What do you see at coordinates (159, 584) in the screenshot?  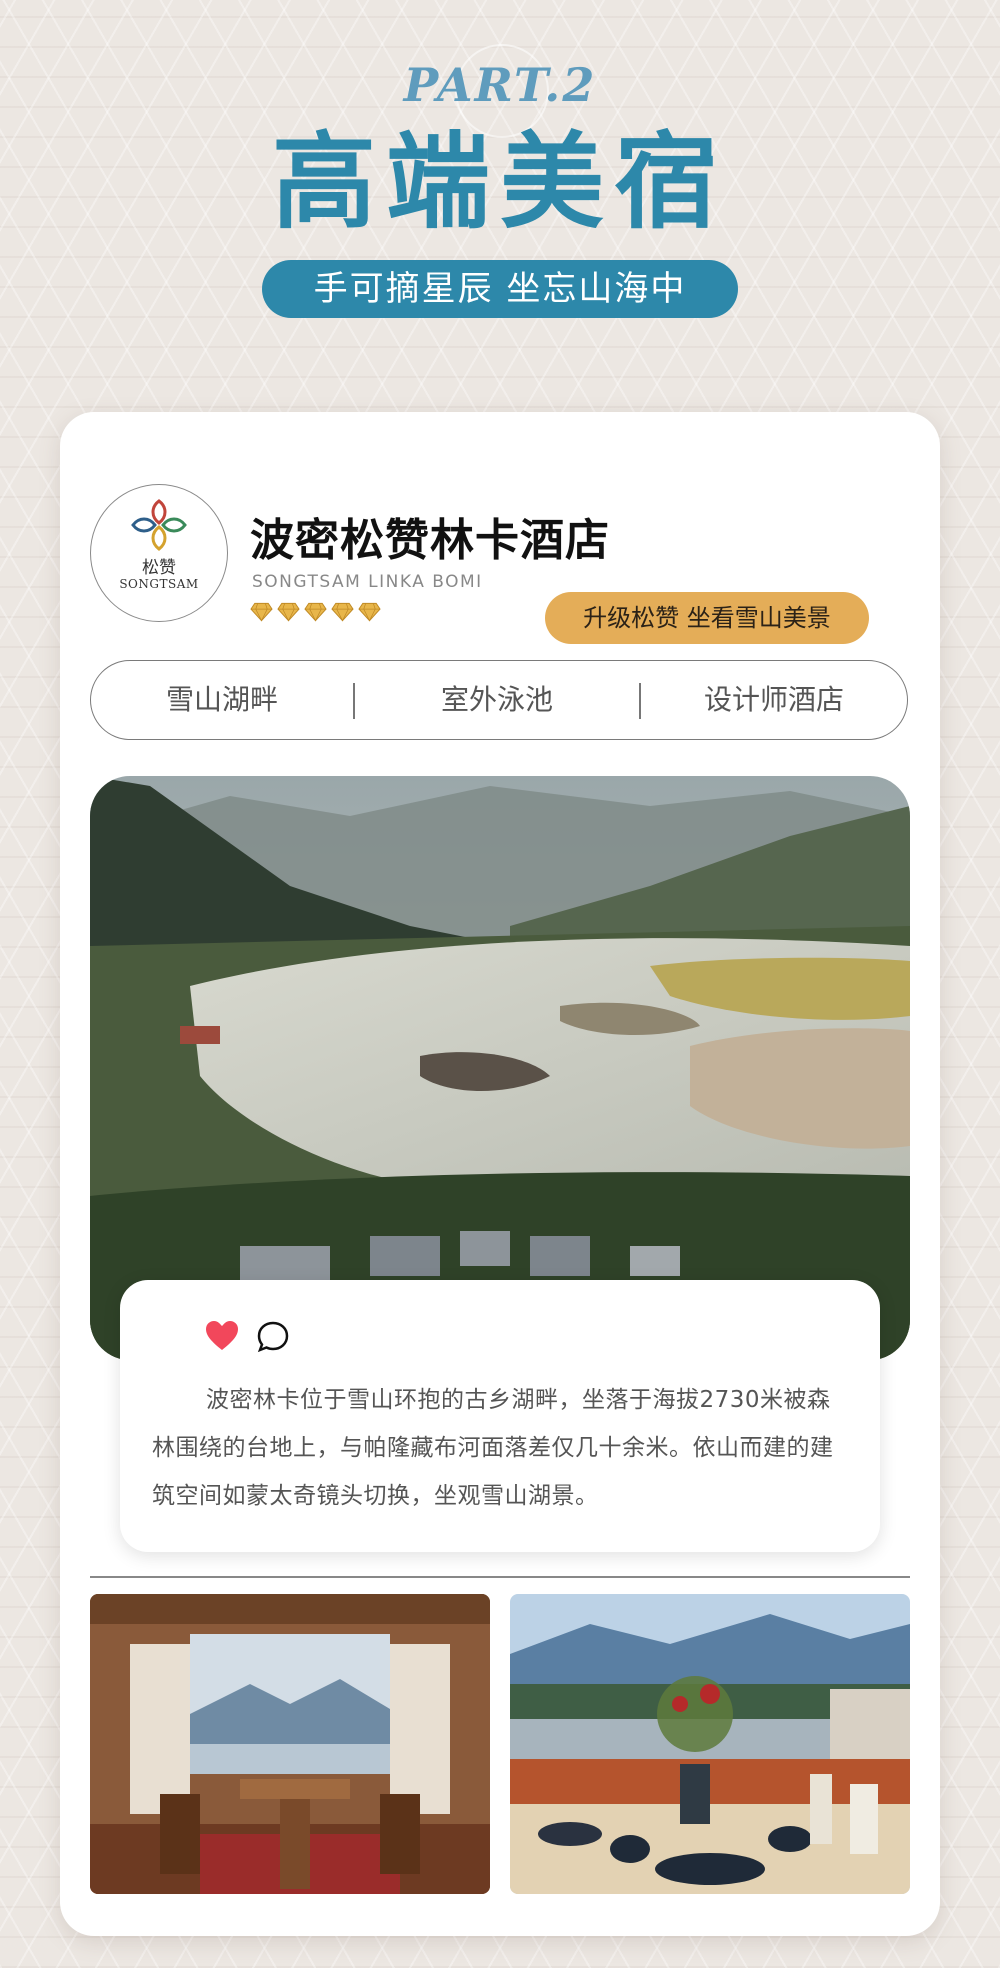 I see `logo-text-en: SONGTSAM` at bounding box center [159, 584].